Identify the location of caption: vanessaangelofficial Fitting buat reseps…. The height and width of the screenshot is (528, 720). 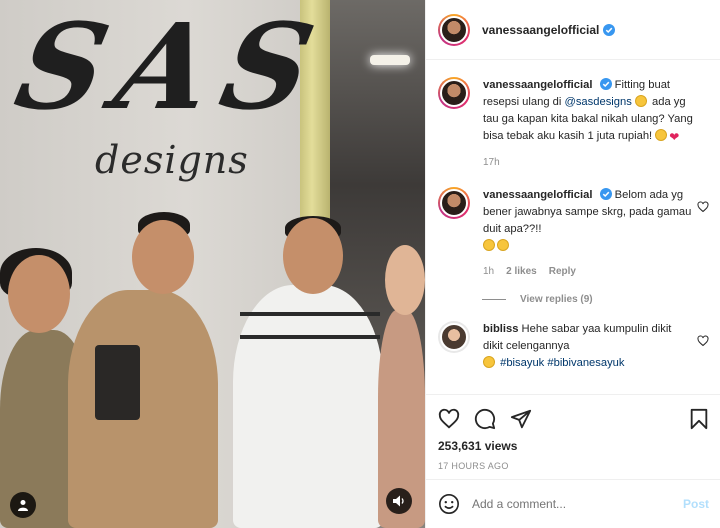
(573, 116).